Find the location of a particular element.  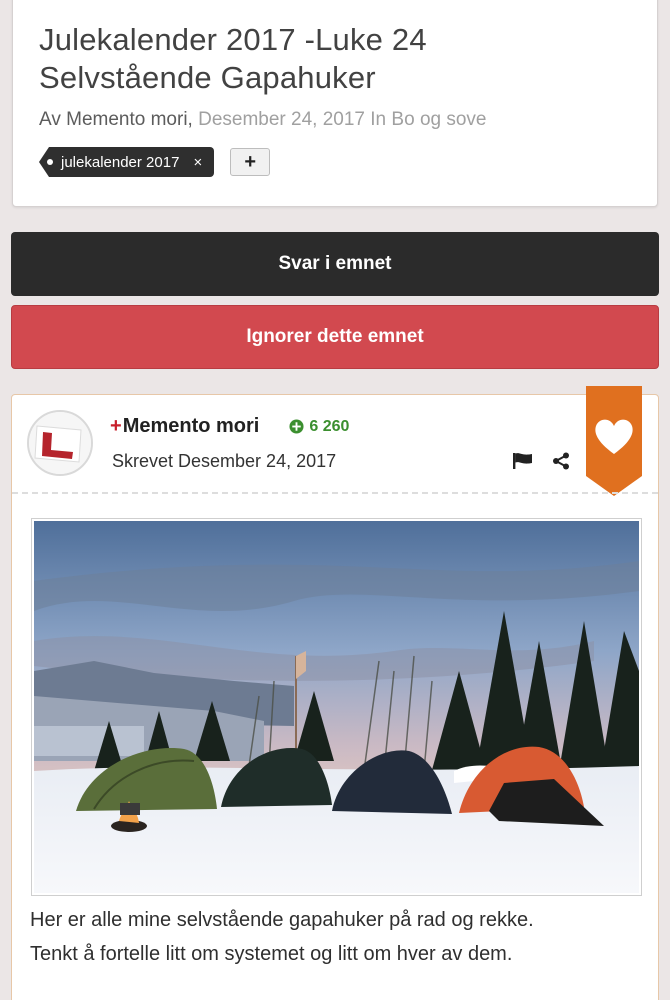

tag-dot-icon is located at coordinates (50, 162).